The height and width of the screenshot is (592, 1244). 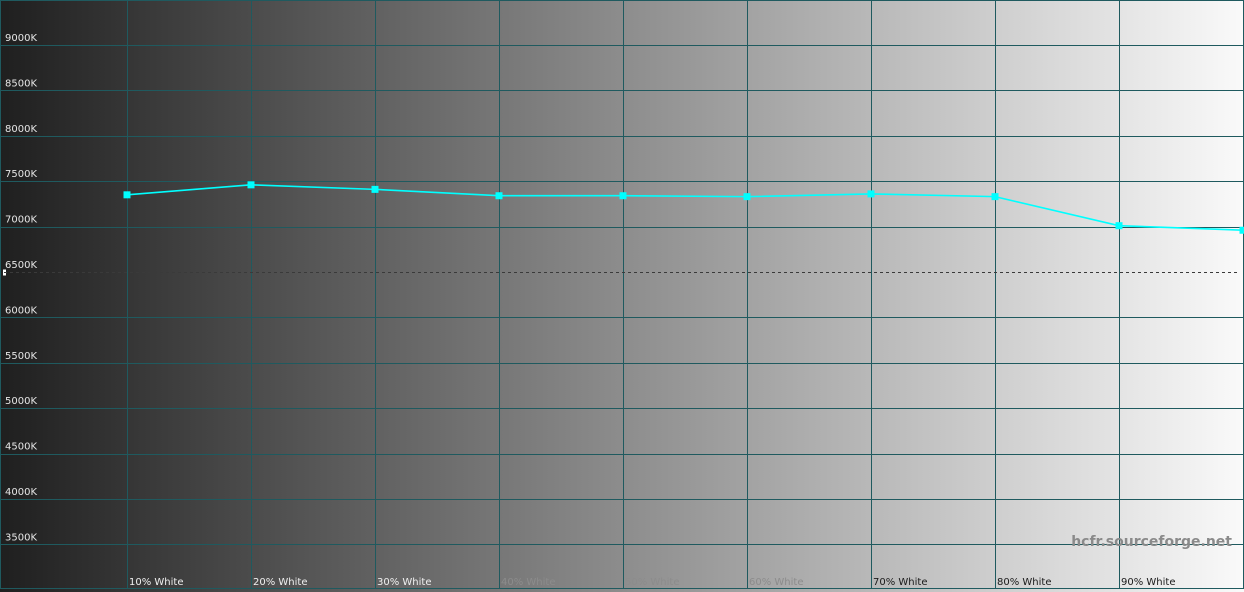 What do you see at coordinates (21, 83) in the screenshot?
I see `y-tick-label: 8500K` at bounding box center [21, 83].